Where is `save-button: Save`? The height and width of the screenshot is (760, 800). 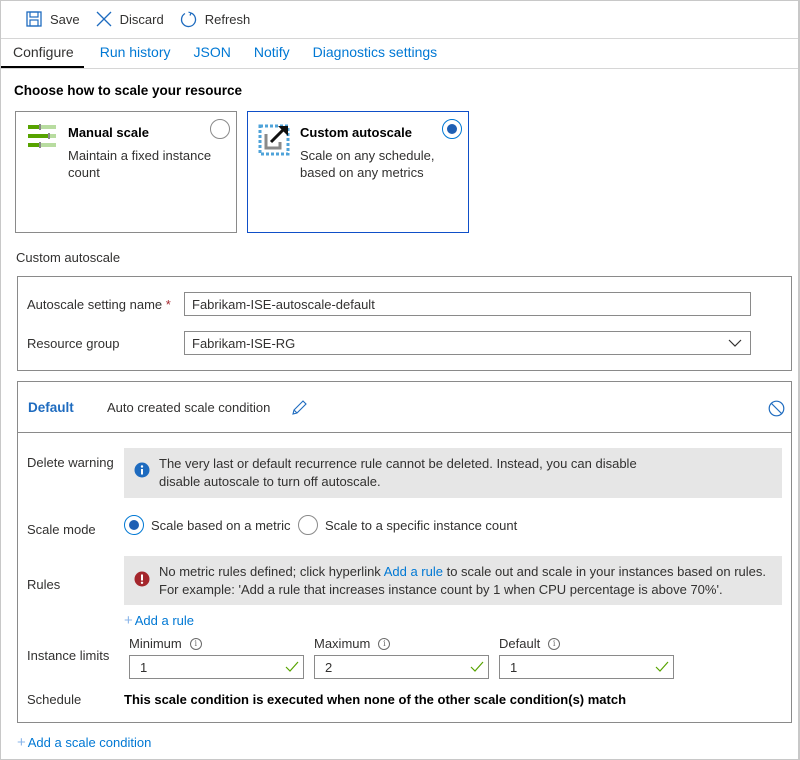
save-button: Save is located at coordinates (53, 19).